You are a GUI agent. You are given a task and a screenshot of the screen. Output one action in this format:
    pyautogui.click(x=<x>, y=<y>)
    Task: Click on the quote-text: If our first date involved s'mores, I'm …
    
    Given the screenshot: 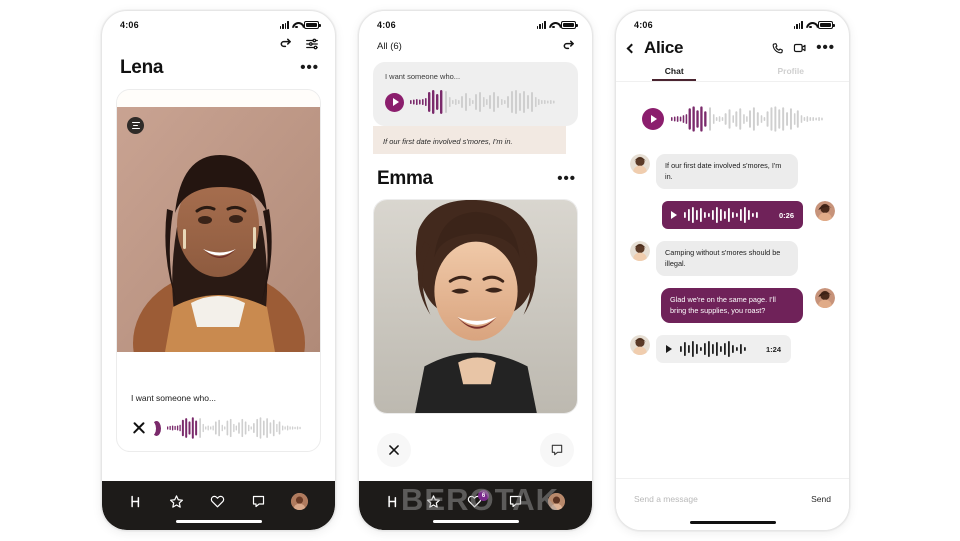 What is the action you would take?
    pyautogui.click(x=448, y=141)
    